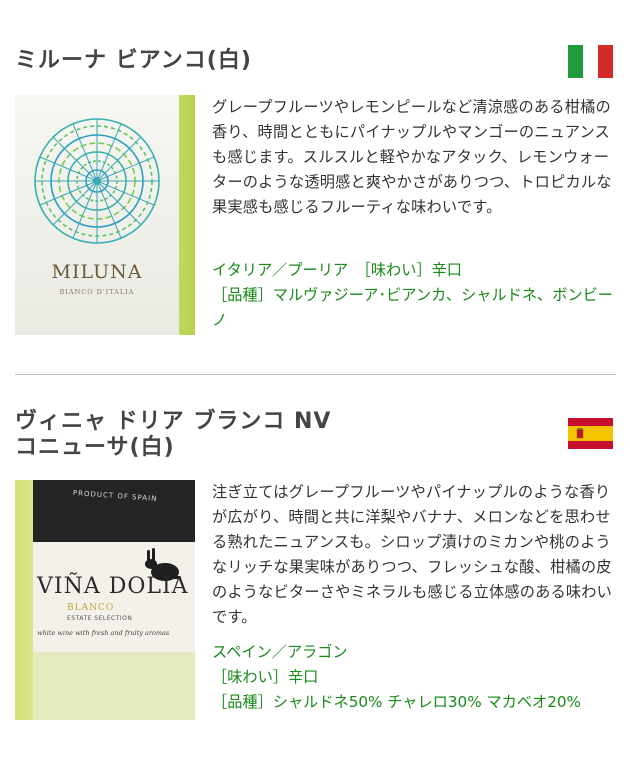  I want to click on grape-varieties: ［品種］マルヴァジーア･ビアンカ、シャルドネ、ボンビーノ, so click(412, 307).